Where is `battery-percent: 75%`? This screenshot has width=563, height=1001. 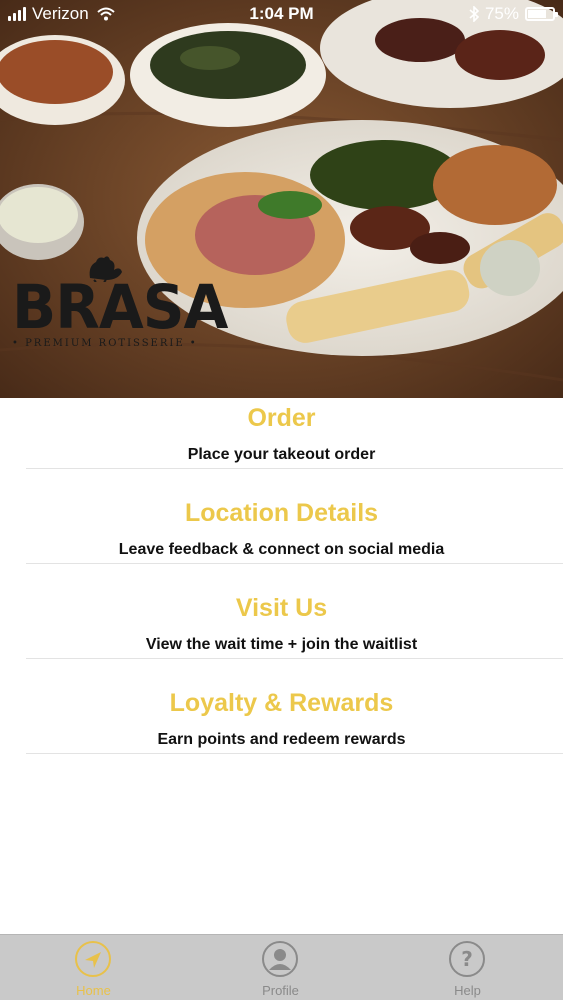 battery-percent: 75% is located at coordinates (501, 13).